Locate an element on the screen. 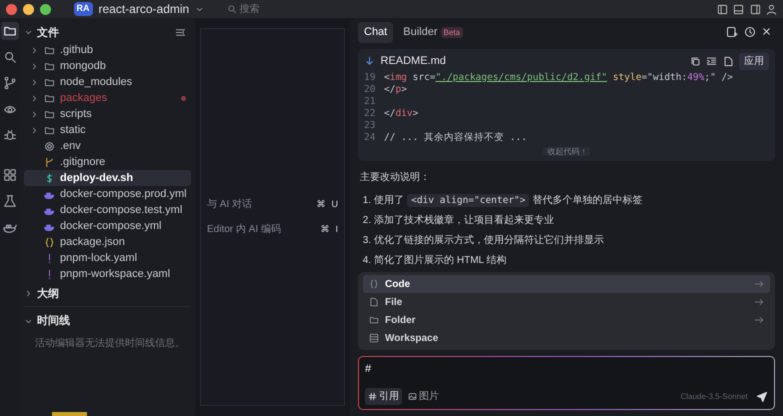 This screenshot has width=783, height=416. file-tree-item: package.json is located at coordinates (107, 242).